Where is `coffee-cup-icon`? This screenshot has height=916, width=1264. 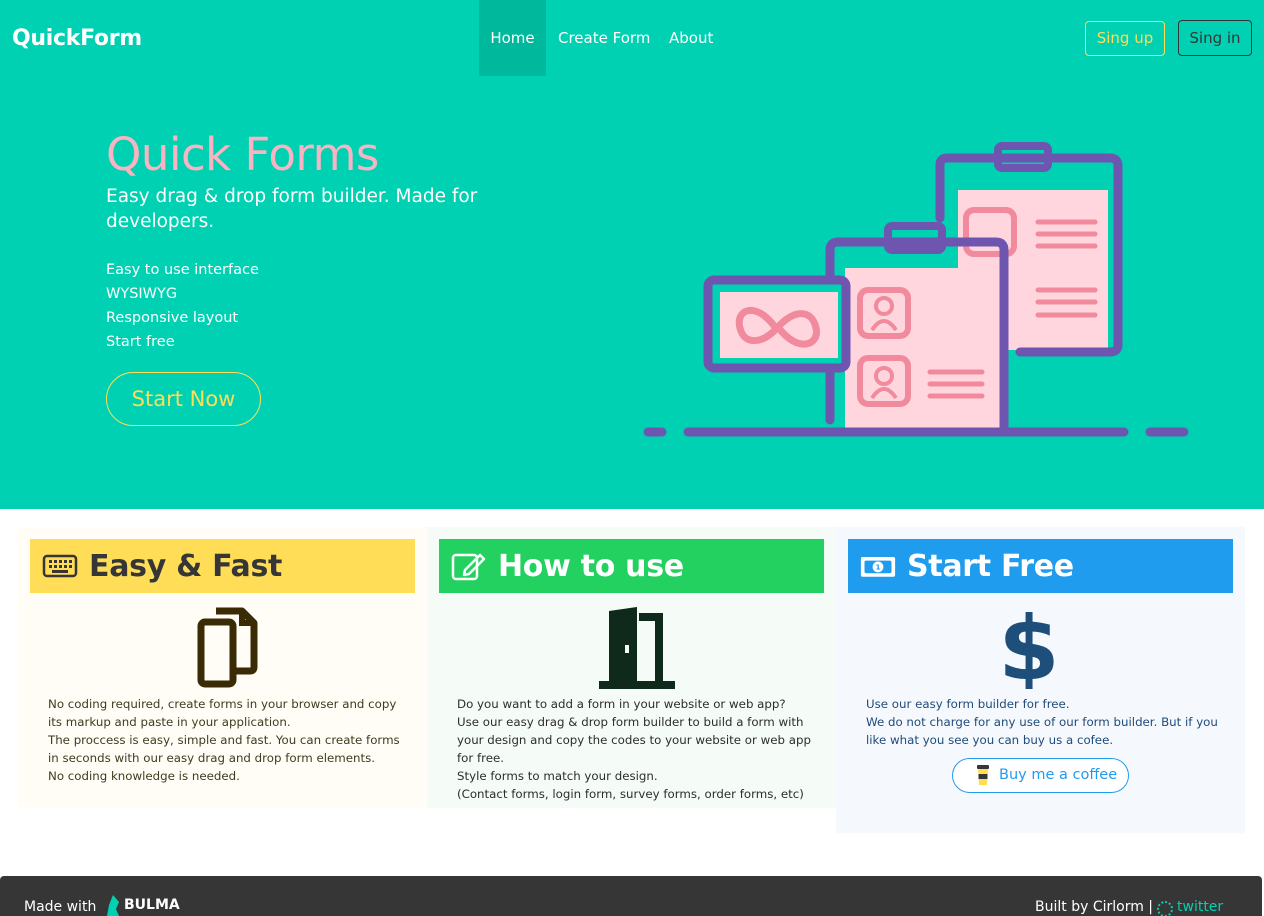 coffee-cup-icon is located at coordinates (983, 775).